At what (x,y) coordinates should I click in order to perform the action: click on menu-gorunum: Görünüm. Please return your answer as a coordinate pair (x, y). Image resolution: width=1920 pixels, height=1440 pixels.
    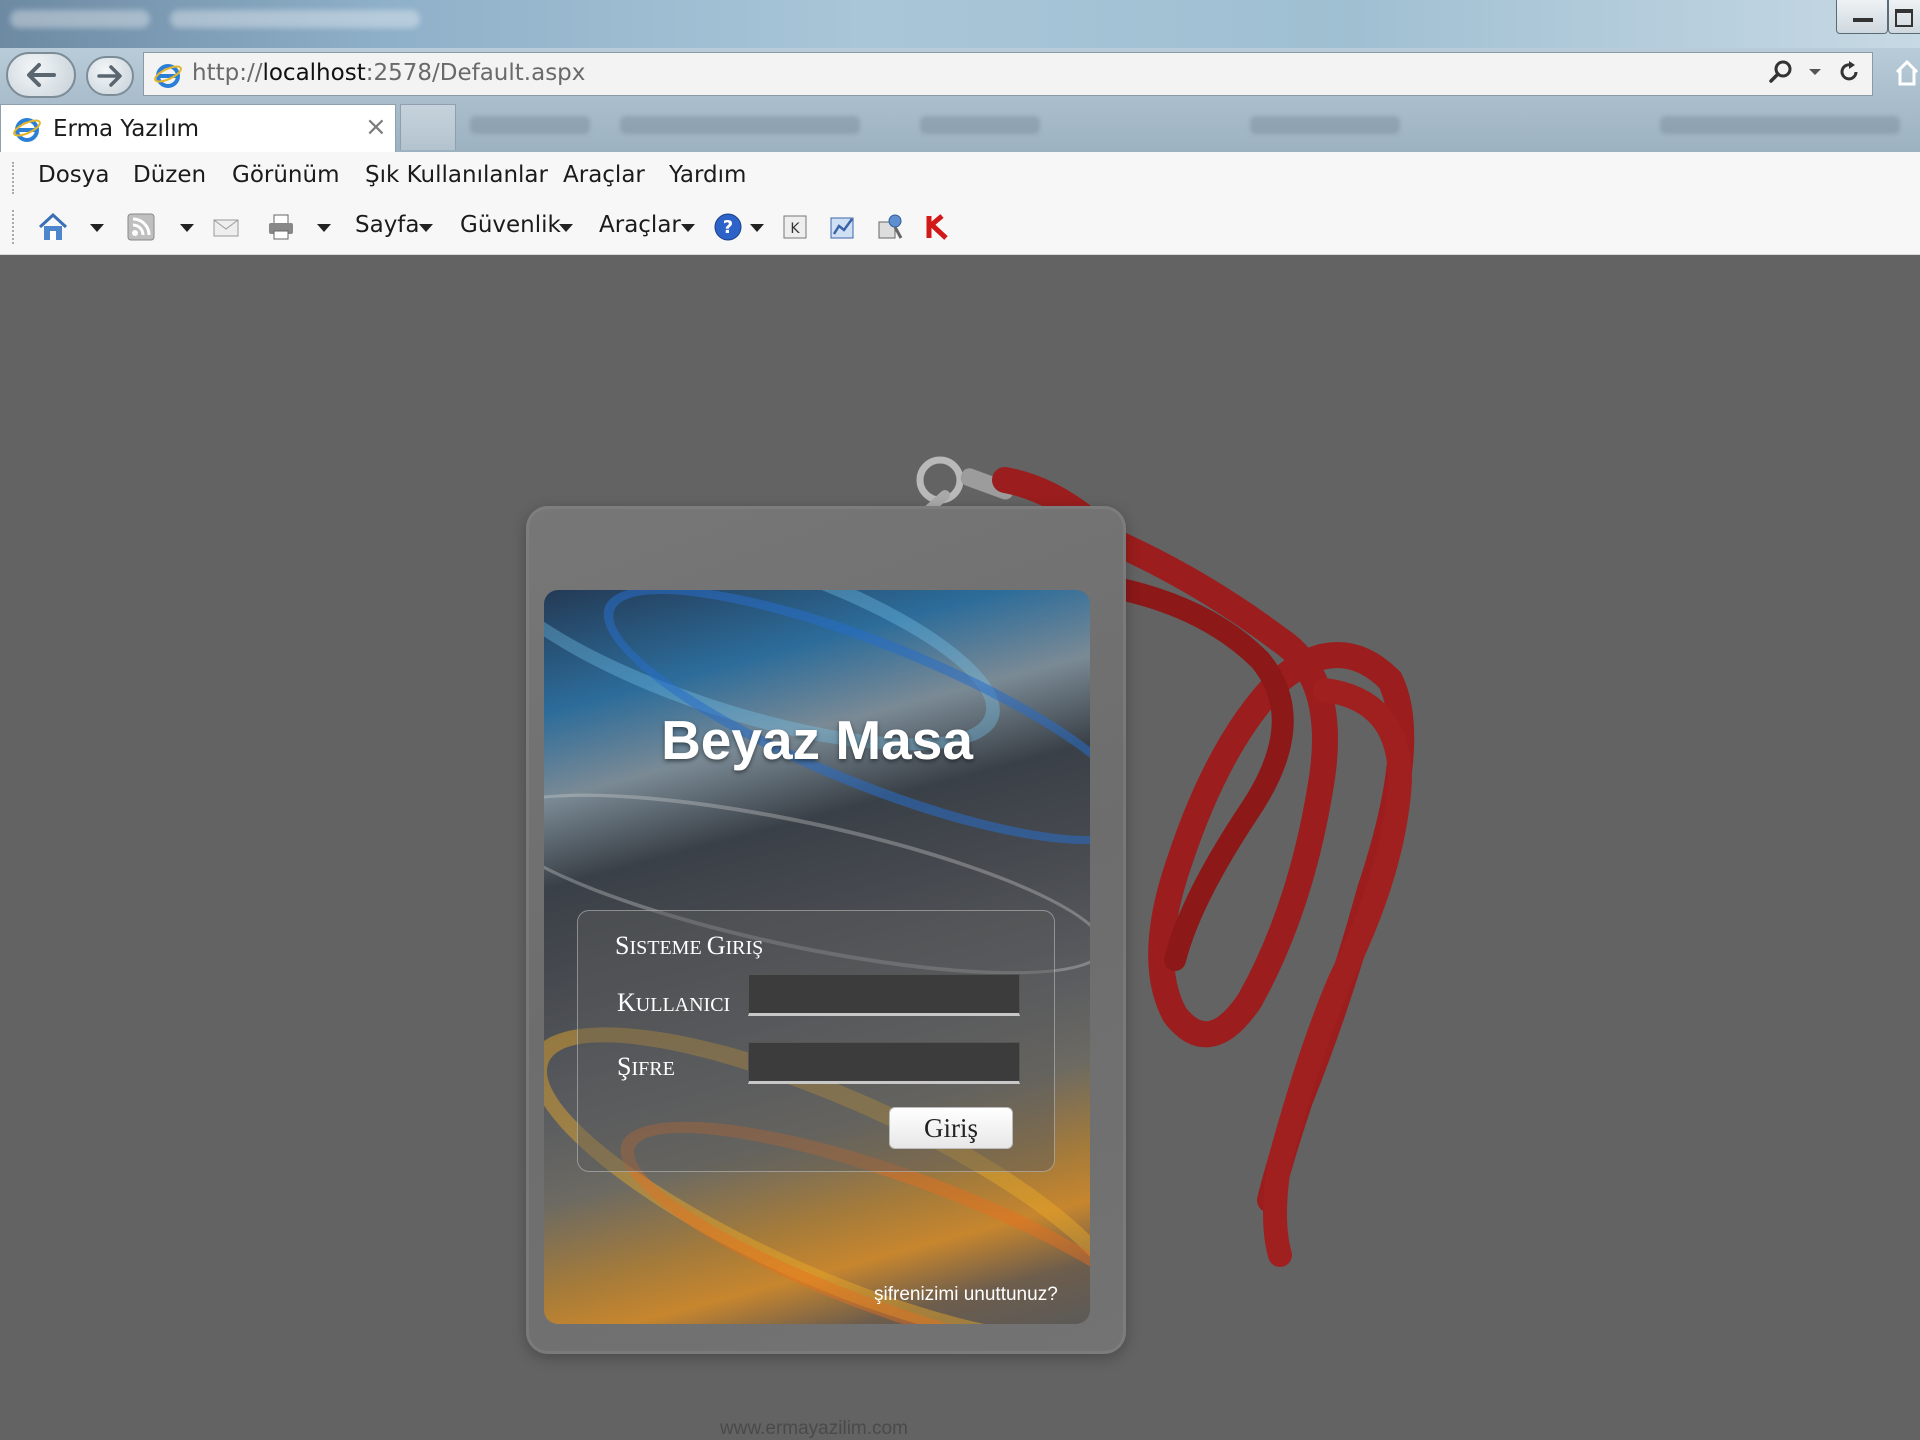
    Looking at the image, I should click on (286, 175).